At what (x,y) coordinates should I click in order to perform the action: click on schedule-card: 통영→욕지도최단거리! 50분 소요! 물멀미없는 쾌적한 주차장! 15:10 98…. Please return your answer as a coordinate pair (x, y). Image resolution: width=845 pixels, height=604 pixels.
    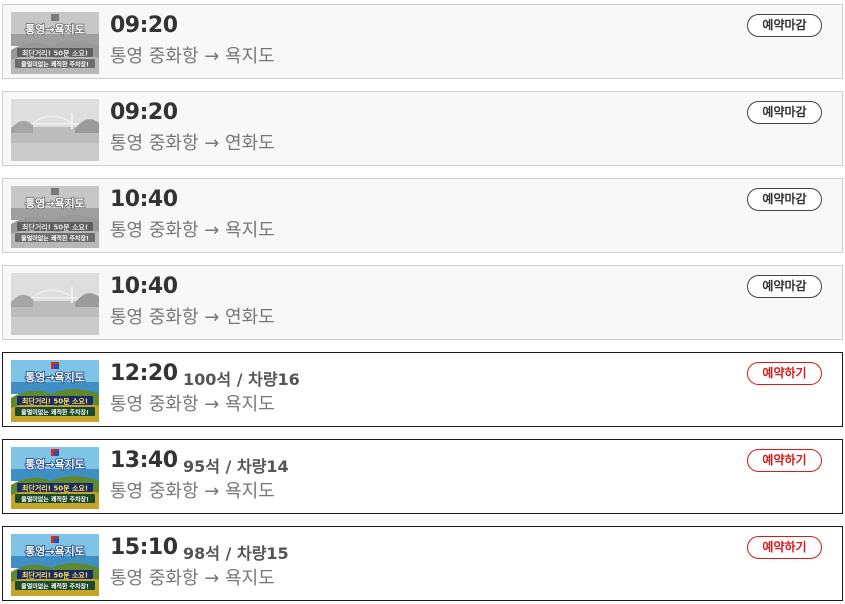
    Looking at the image, I should click on (422, 563).